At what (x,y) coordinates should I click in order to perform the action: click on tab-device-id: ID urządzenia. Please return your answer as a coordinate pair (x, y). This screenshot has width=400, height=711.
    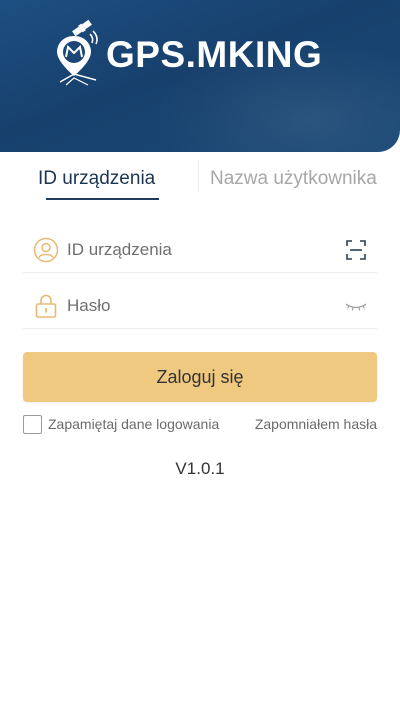
    Looking at the image, I should click on (98, 184).